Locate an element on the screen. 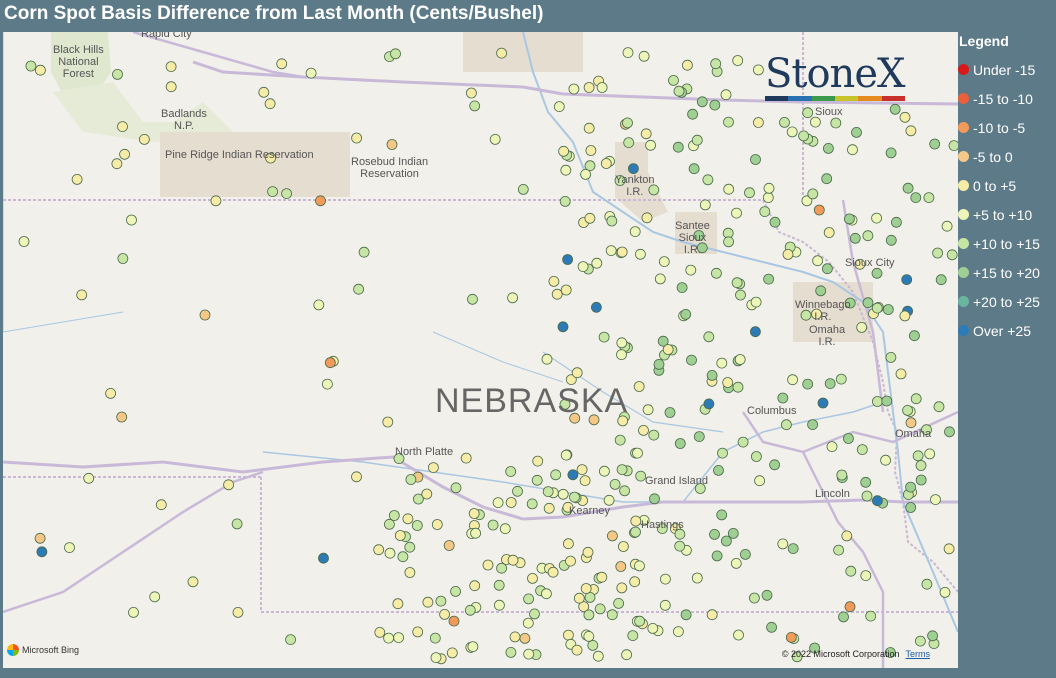 The width and height of the screenshot is (1056, 678). legend-item: -10 to -5 is located at coordinates (1007, 127).